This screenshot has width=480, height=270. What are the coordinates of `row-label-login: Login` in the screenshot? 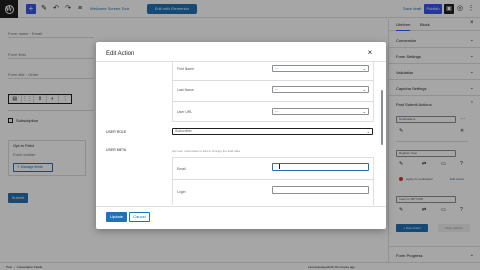 It's located at (181, 192).